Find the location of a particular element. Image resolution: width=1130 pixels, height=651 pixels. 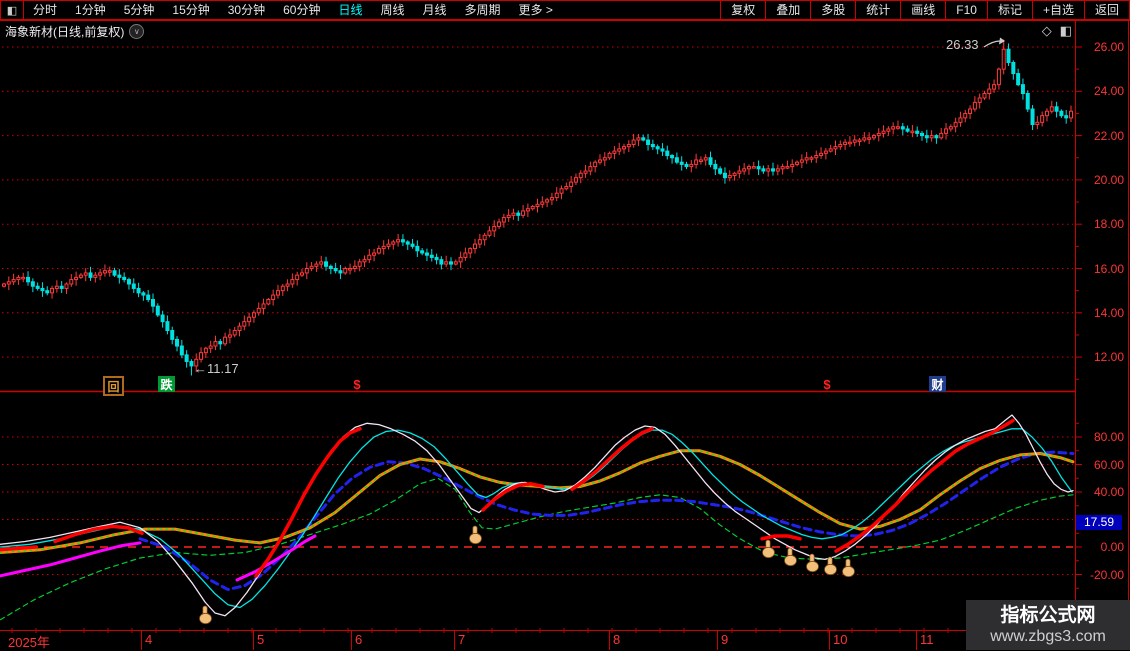

event-label: 财 is located at coordinates (937, 384).